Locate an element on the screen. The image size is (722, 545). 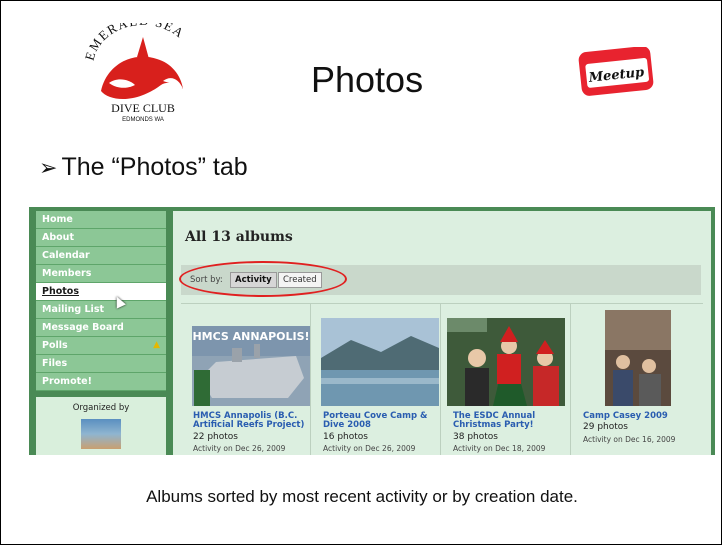
bullet-text: The “Photos” tab is located at coordinates (154, 167).